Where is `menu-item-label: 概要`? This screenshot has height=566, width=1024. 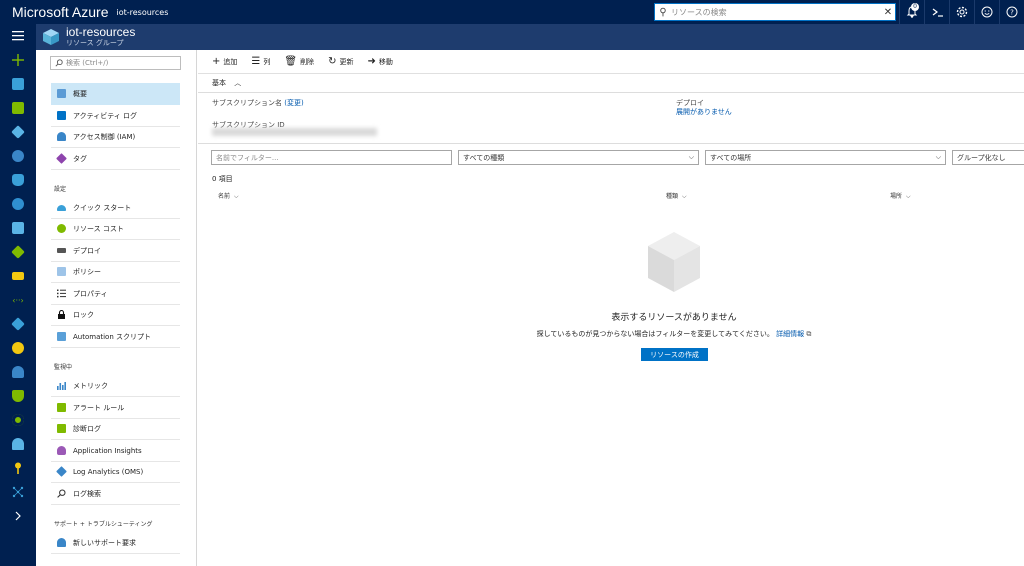 menu-item-label: 概要 is located at coordinates (80, 93).